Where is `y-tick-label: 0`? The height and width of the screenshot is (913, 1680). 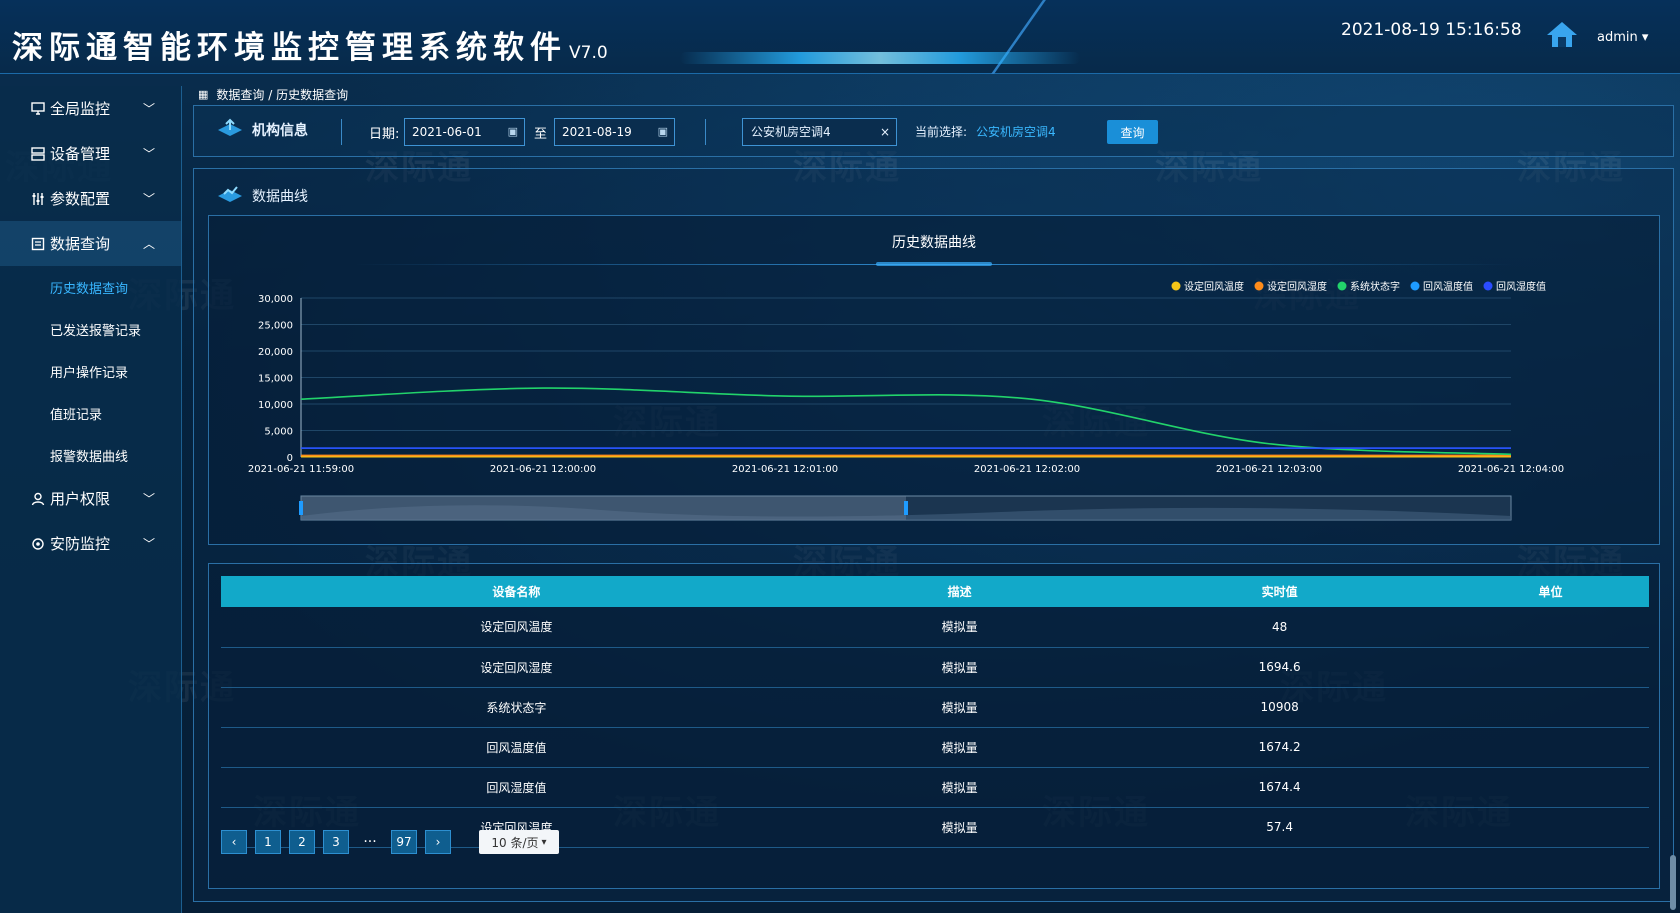
y-tick-label: 0 is located at coordinates (290, 458).